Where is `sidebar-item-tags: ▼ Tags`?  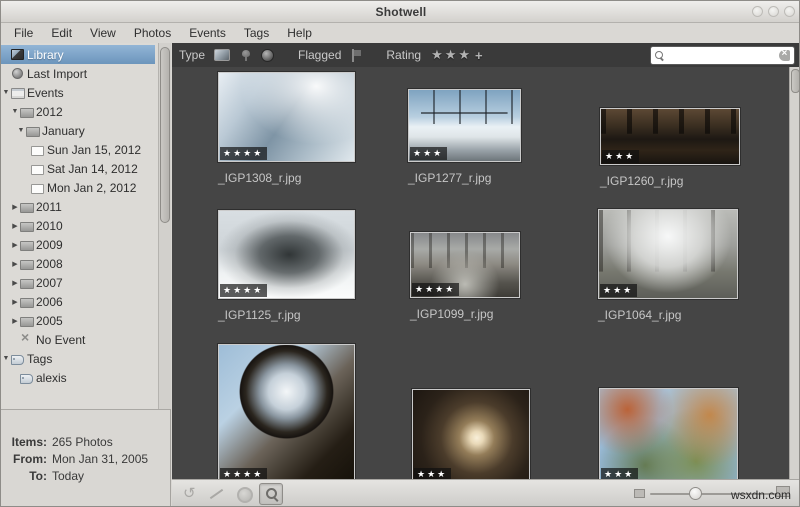 sidebar-item-tags: ▼ Tags is located at coordinates (78, 358).